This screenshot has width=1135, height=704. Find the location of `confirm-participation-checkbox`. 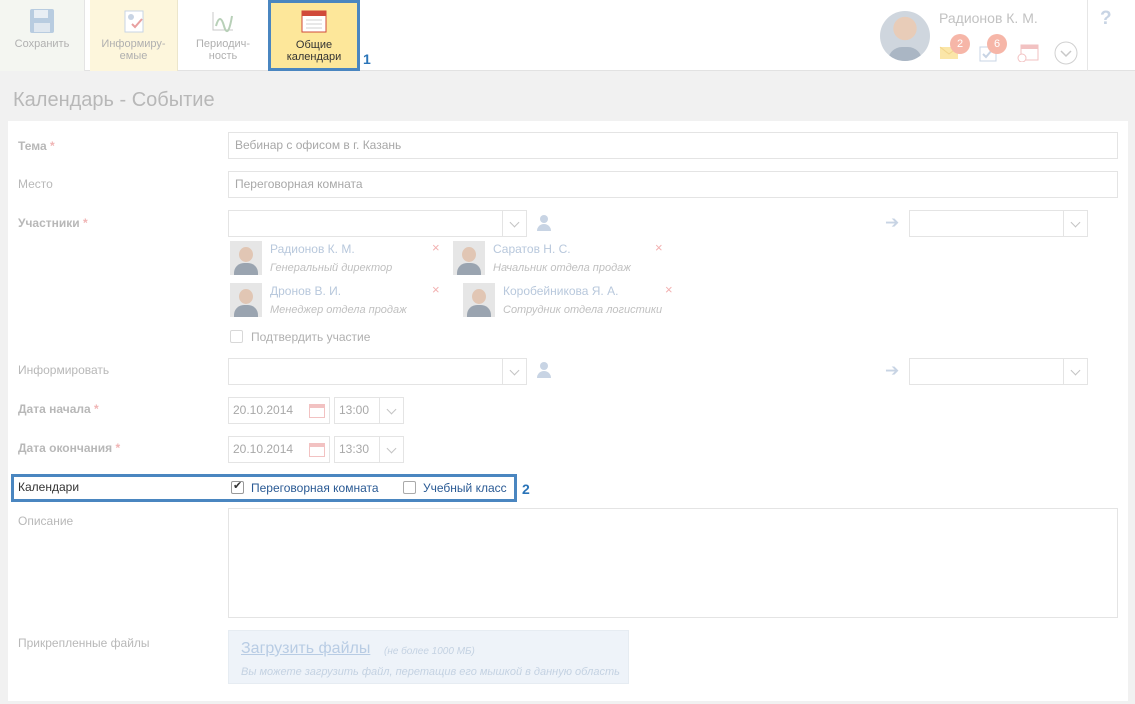

confirm-participation-checkbox is located at coordinates (236, 336).